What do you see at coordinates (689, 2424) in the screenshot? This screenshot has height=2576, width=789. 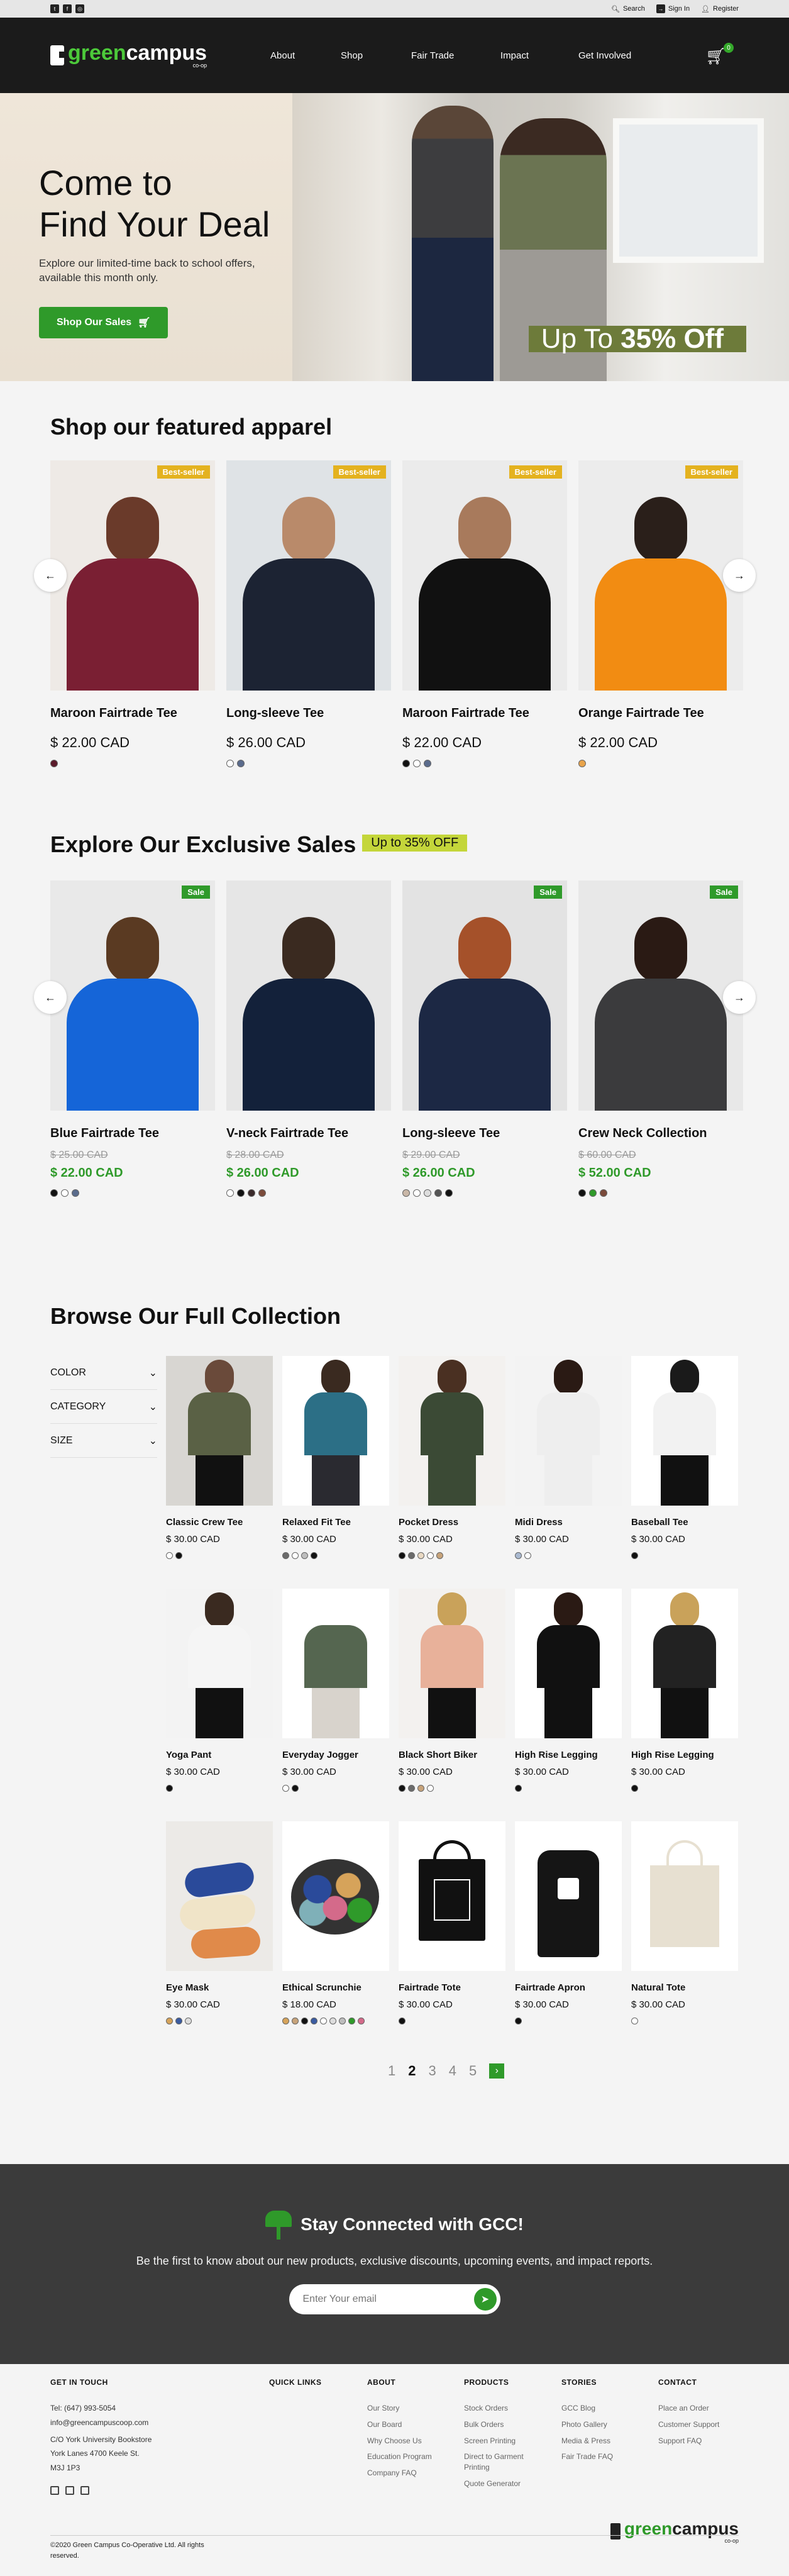 I see `footer-link: Customer Support` at bounding box center [689, 2424].